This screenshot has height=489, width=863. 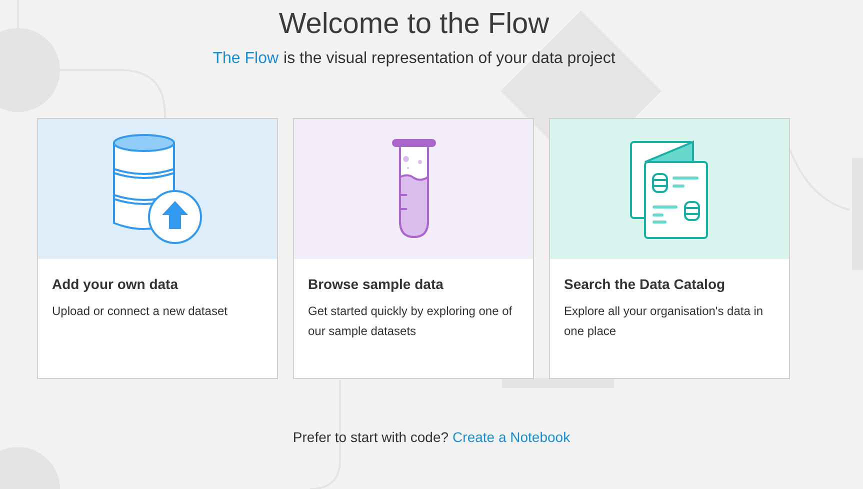 I want to click on catalog-booklet-icon, so click(x=669, y=189).